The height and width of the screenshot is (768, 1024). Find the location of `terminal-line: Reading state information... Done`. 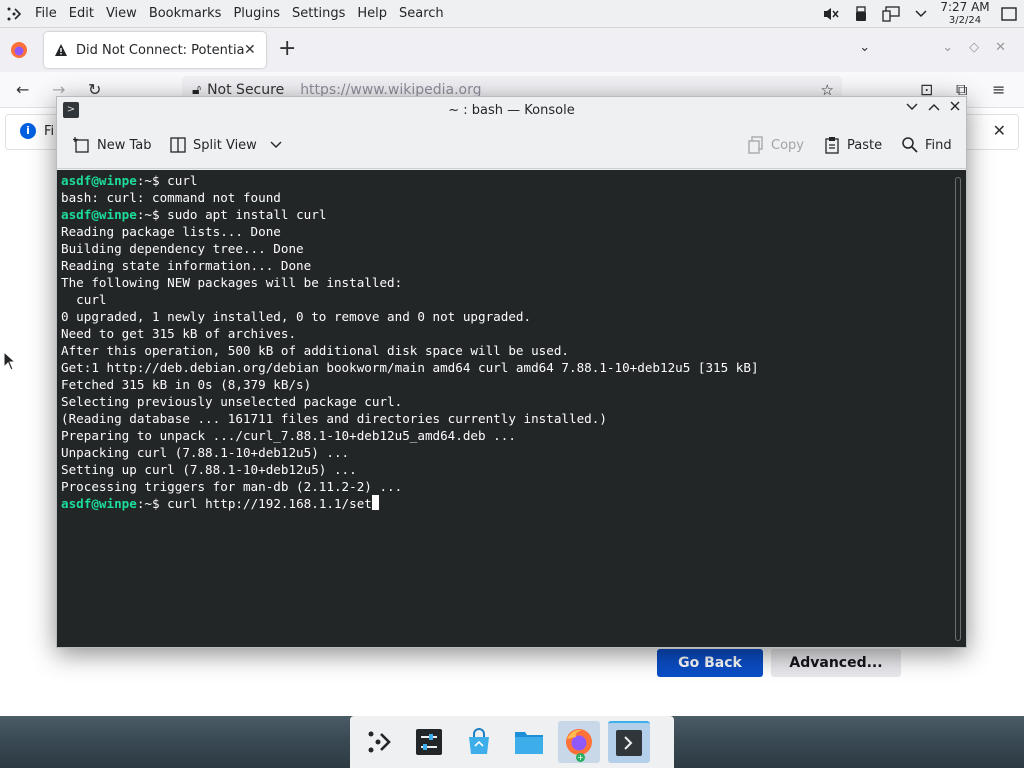

terminal-line: Reading state information... Done is located at coordinates (511, 265).